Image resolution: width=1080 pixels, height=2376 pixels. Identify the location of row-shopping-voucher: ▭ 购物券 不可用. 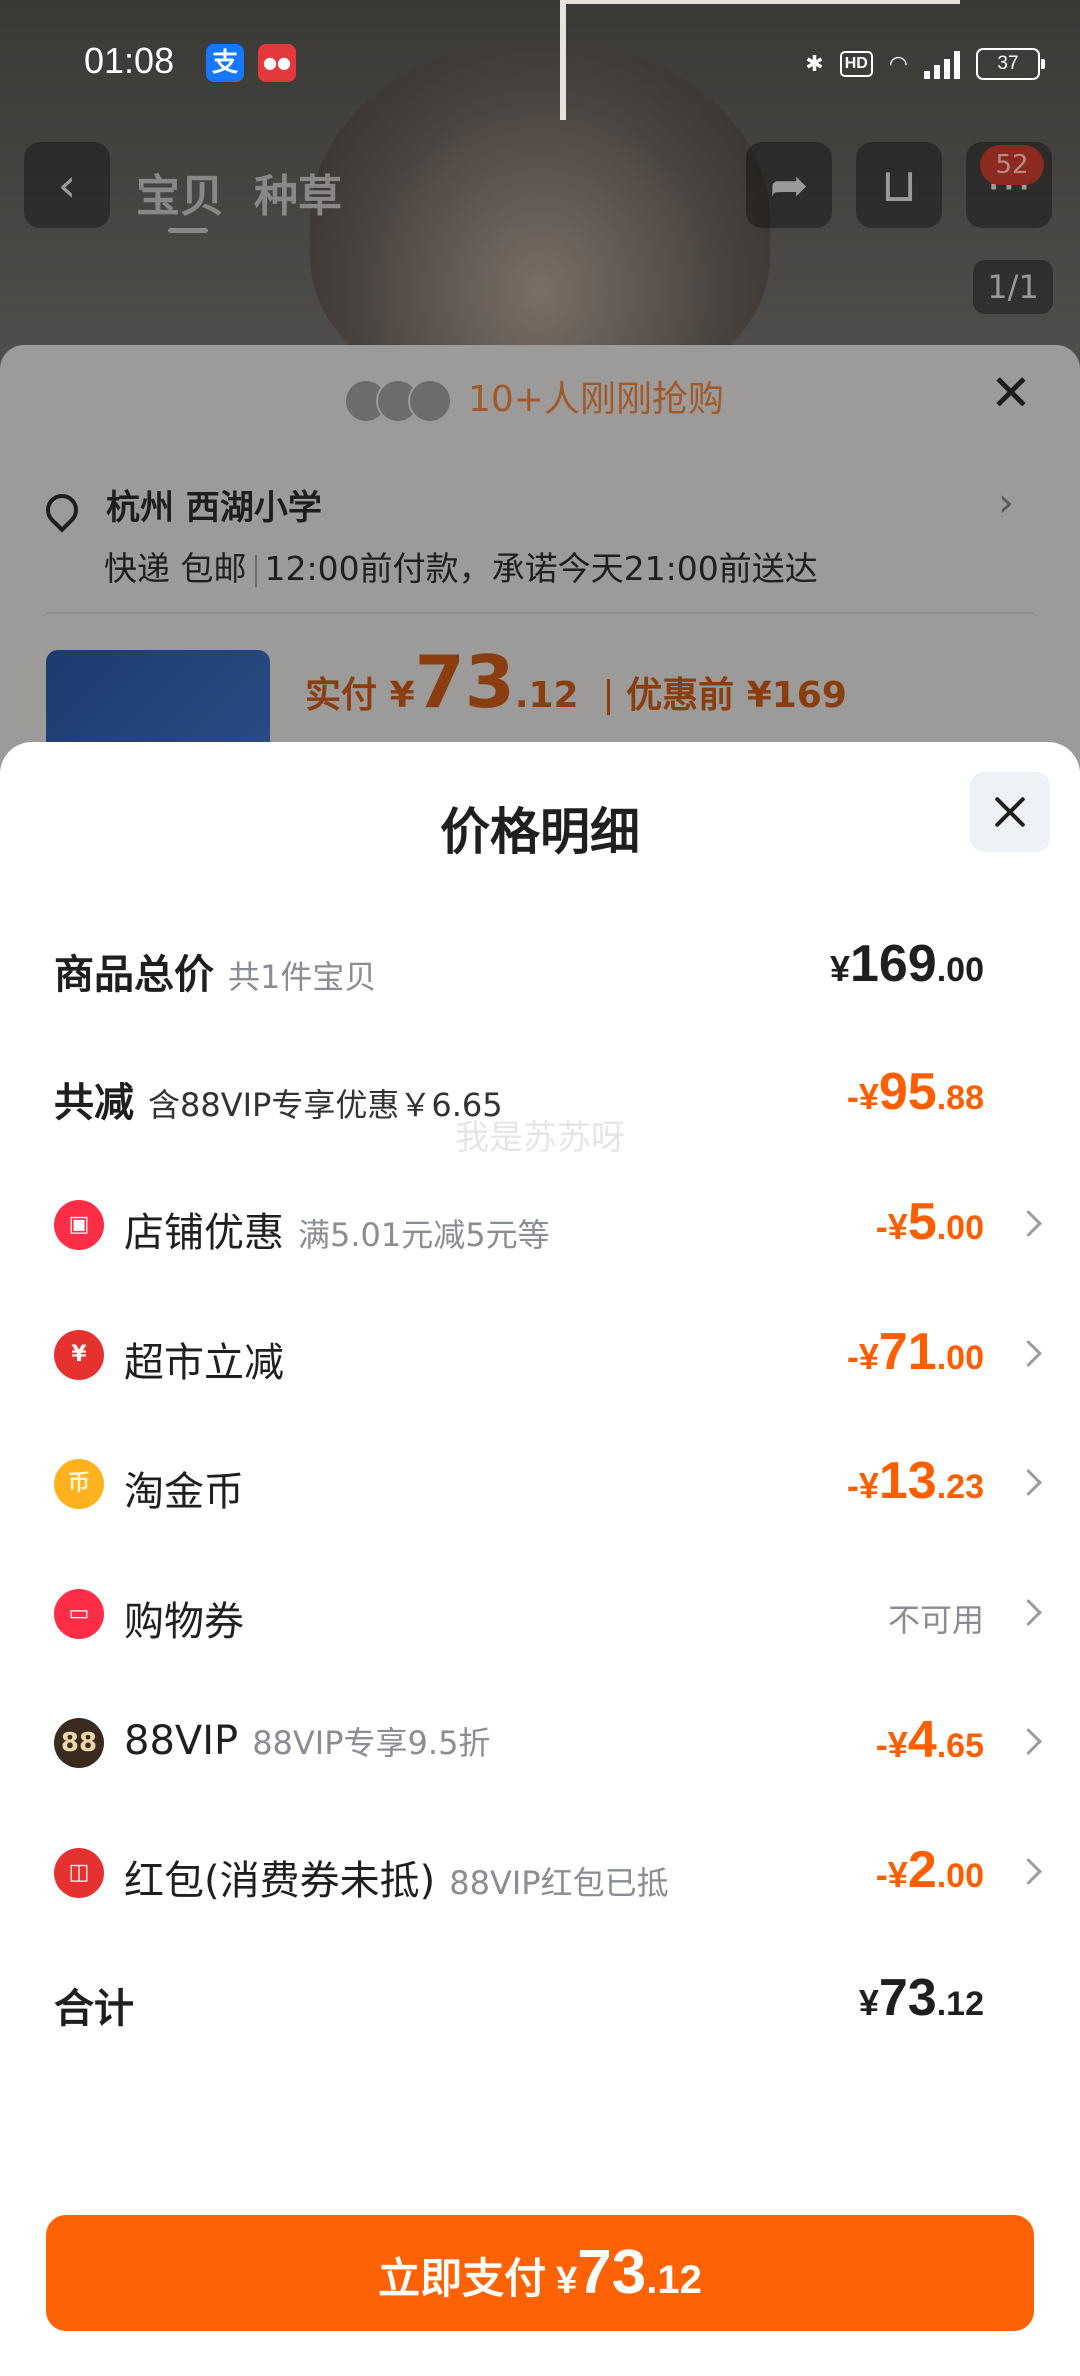
(540, 1613).